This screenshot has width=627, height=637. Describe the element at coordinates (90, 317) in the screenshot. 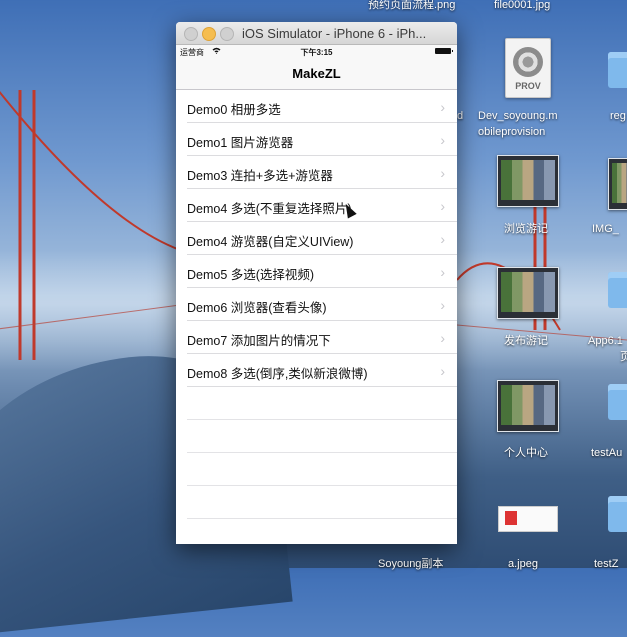

I see `bridge-deck-left` at that location.